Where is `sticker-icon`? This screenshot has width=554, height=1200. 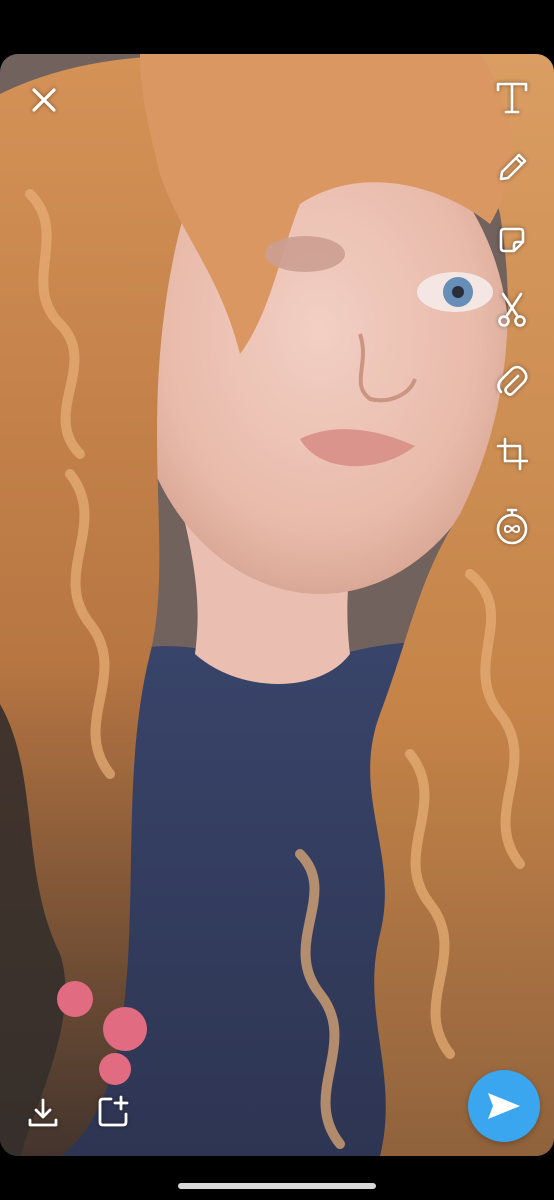 sticker-icon is located at coordinates (512, 240).